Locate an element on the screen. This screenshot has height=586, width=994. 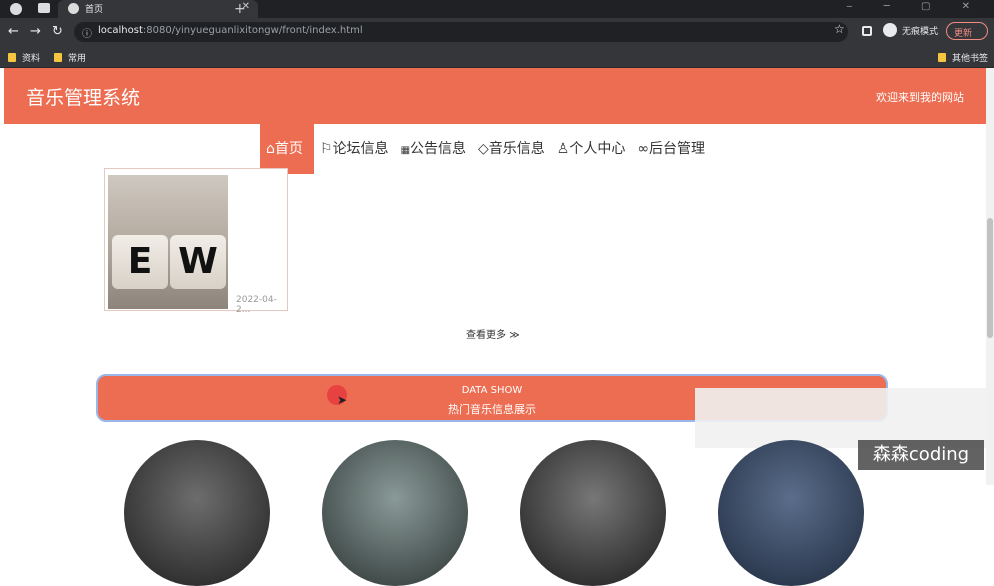
home-icon: ⌂ is located at coordinates (270, 149).